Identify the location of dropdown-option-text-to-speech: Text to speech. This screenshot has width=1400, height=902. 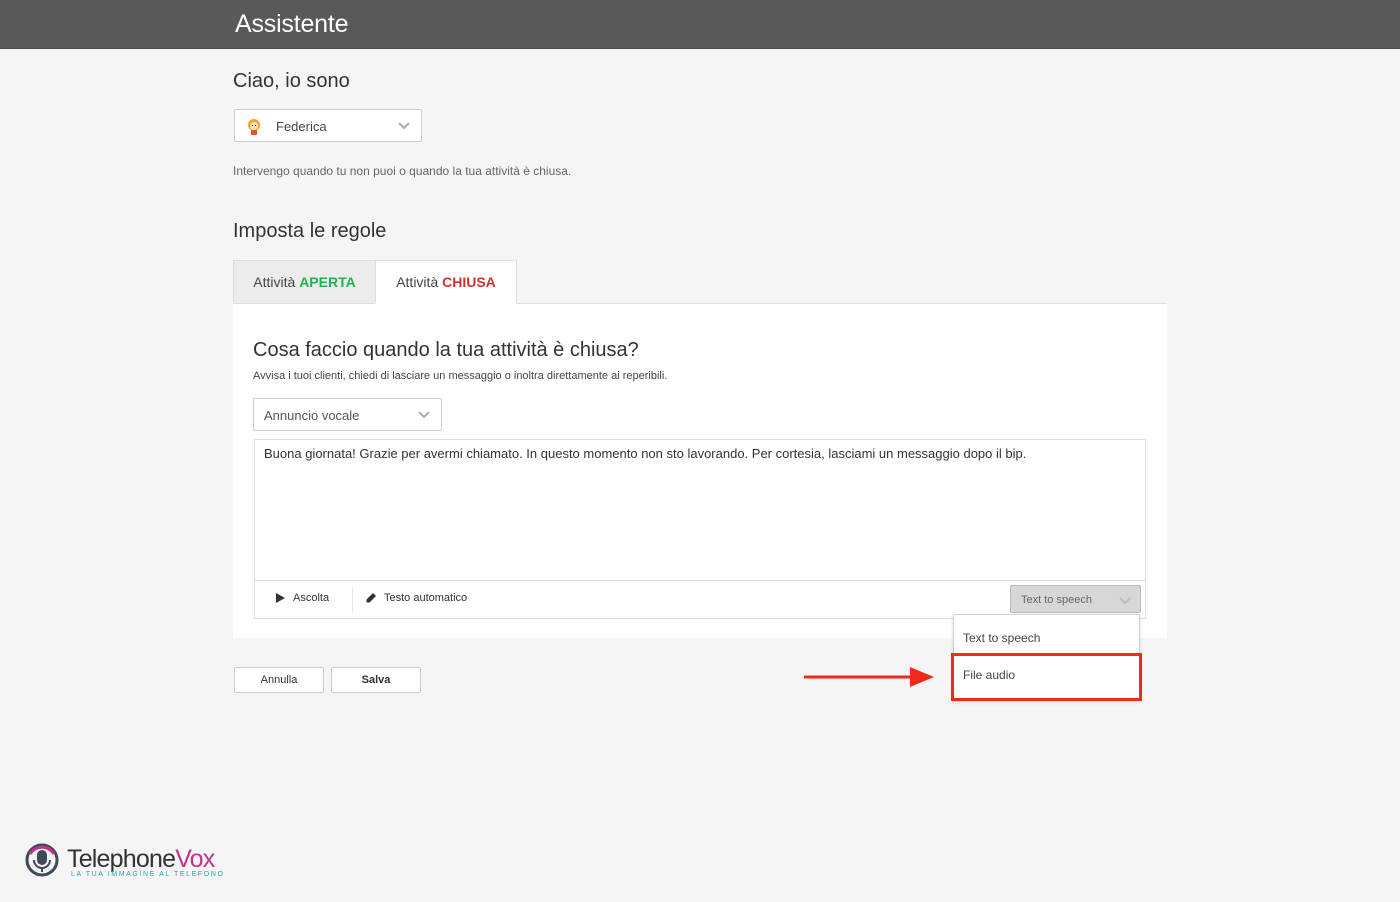
(1001, 638).